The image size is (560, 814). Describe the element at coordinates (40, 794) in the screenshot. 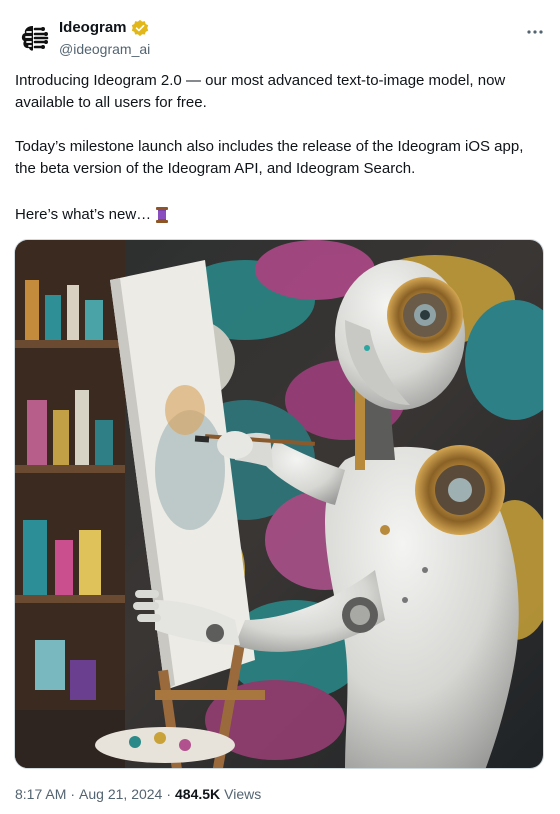

I see `tweet-time: 8:17 AM` at that location.